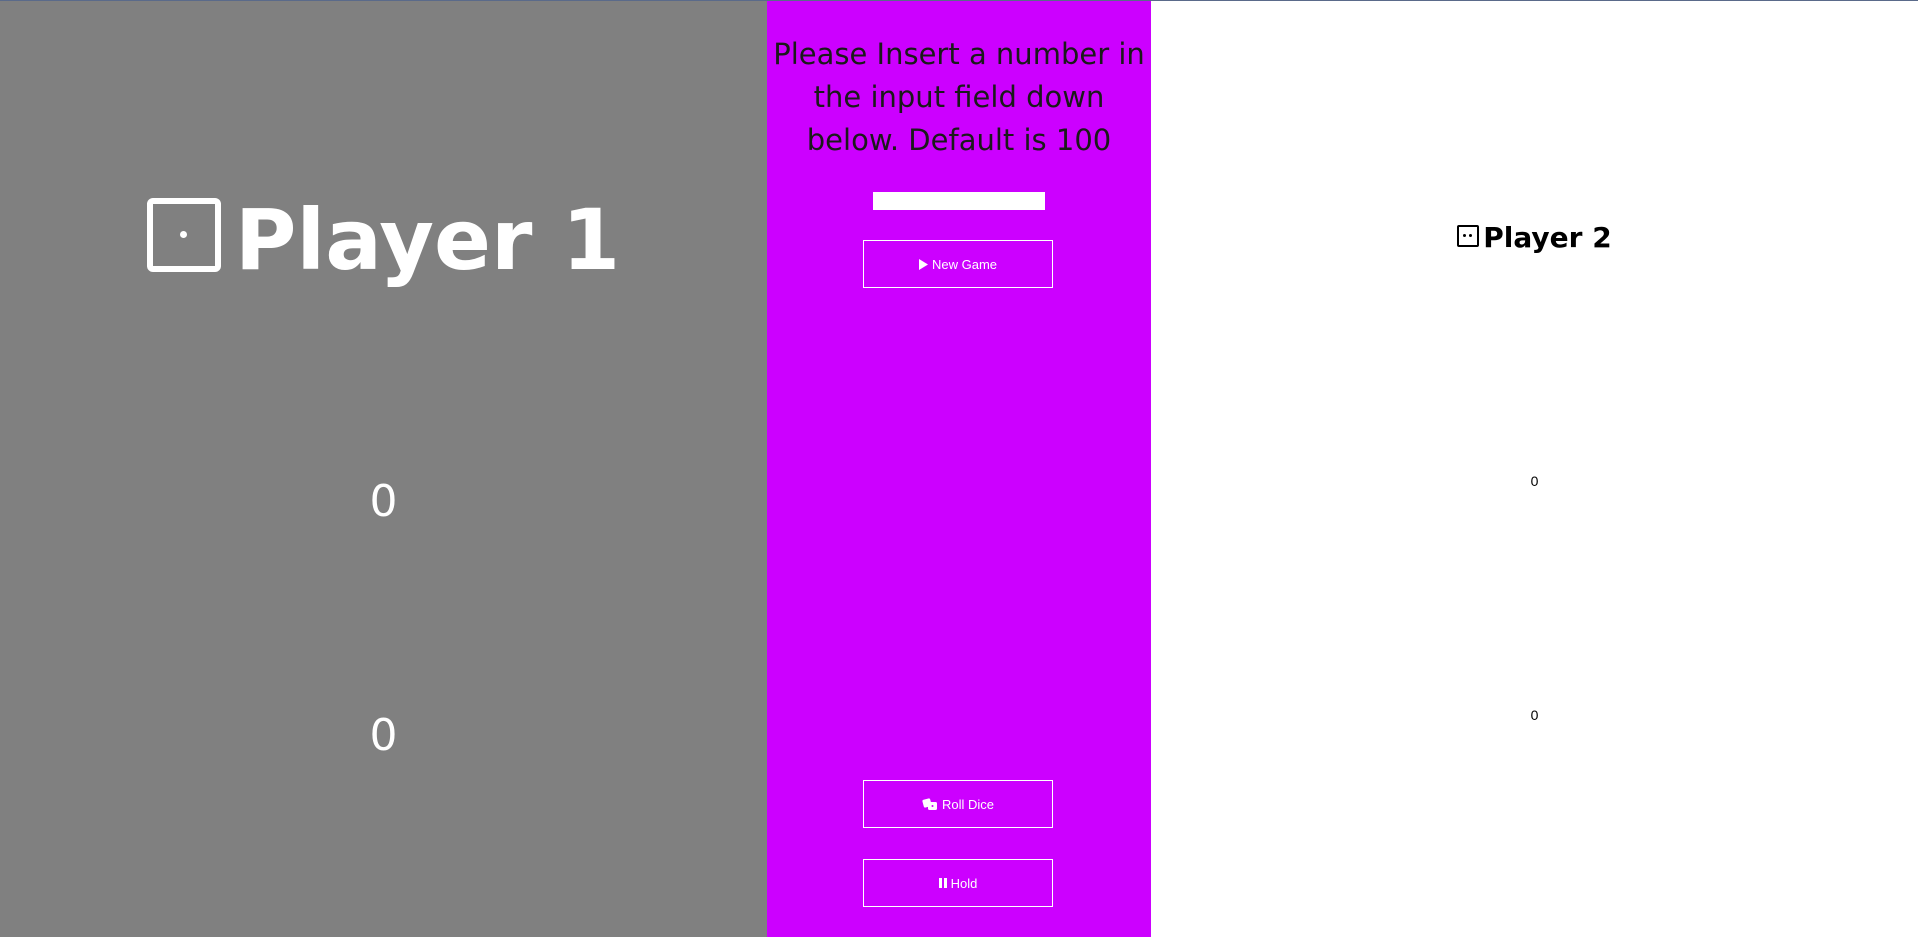  Describe the element at coordinates (427, 240) in the screenshot. I see `player-1-name: Player 1` at that location.